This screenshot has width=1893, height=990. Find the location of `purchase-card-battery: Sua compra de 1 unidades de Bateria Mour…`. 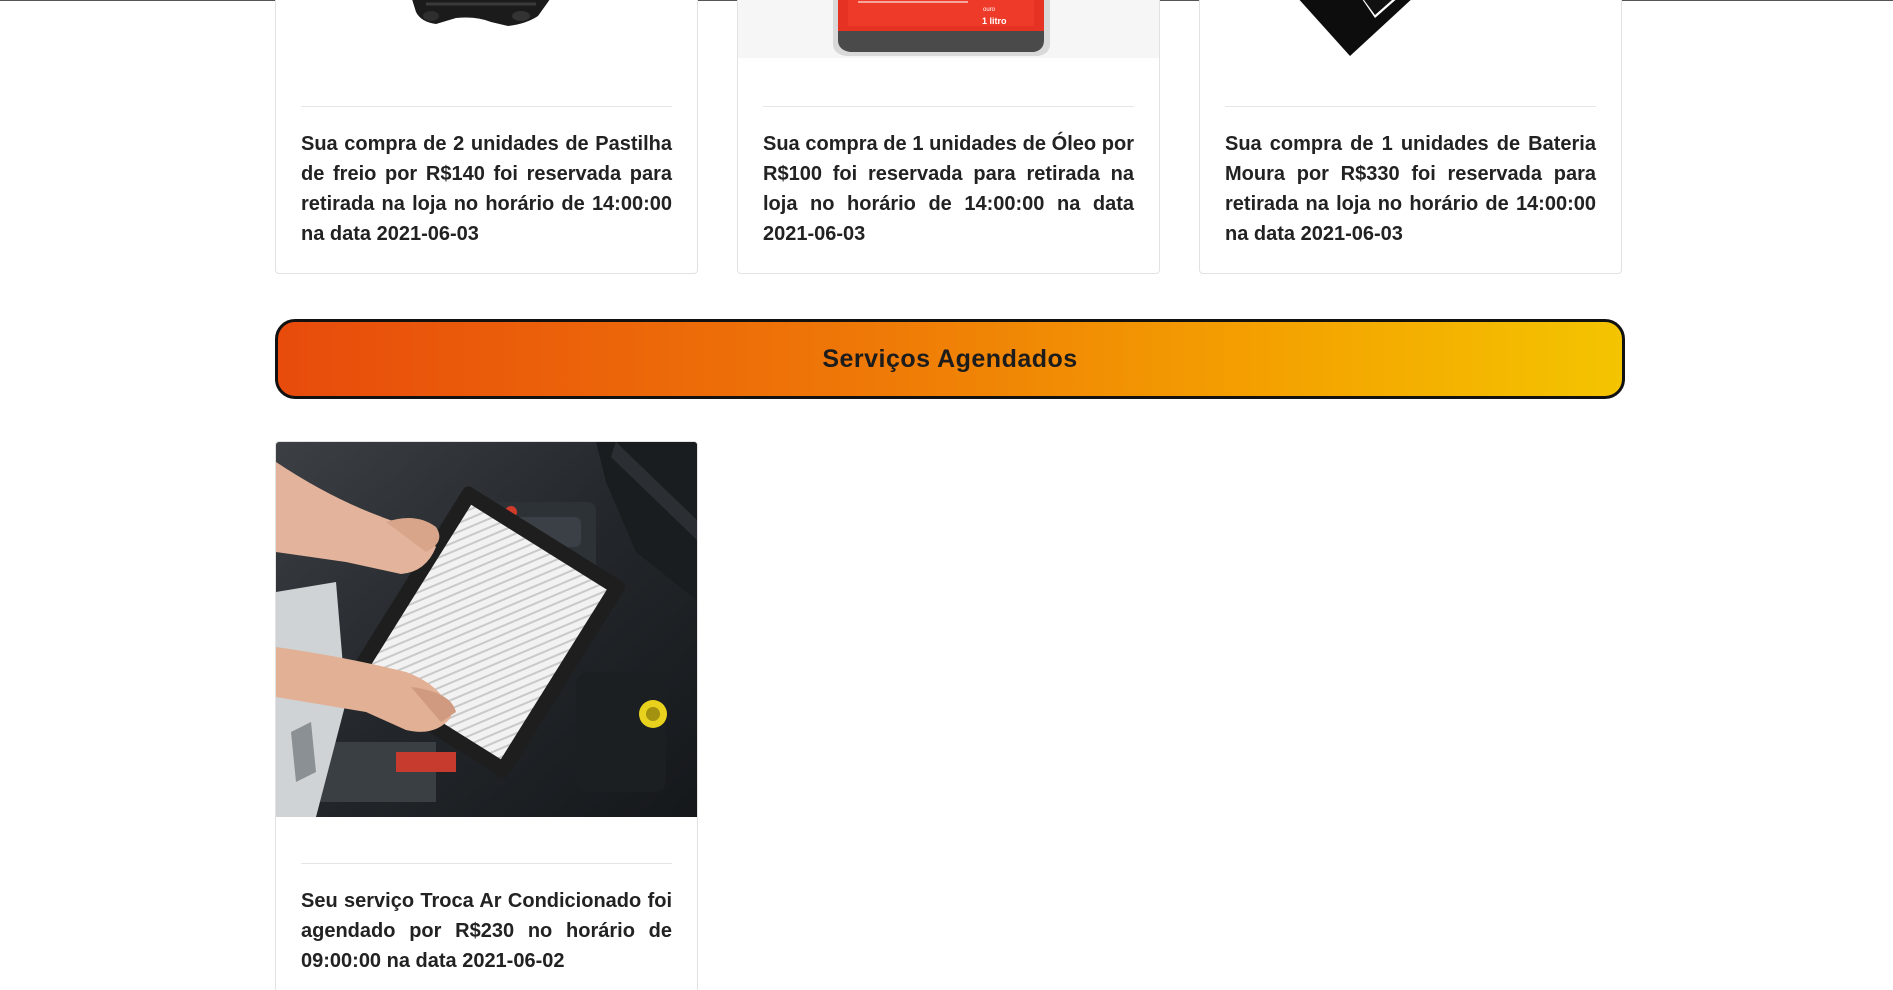

purchase-card-battery: Sua compra de 1 unidades de Bateria Mour… is located at coordinates (1410, 137).